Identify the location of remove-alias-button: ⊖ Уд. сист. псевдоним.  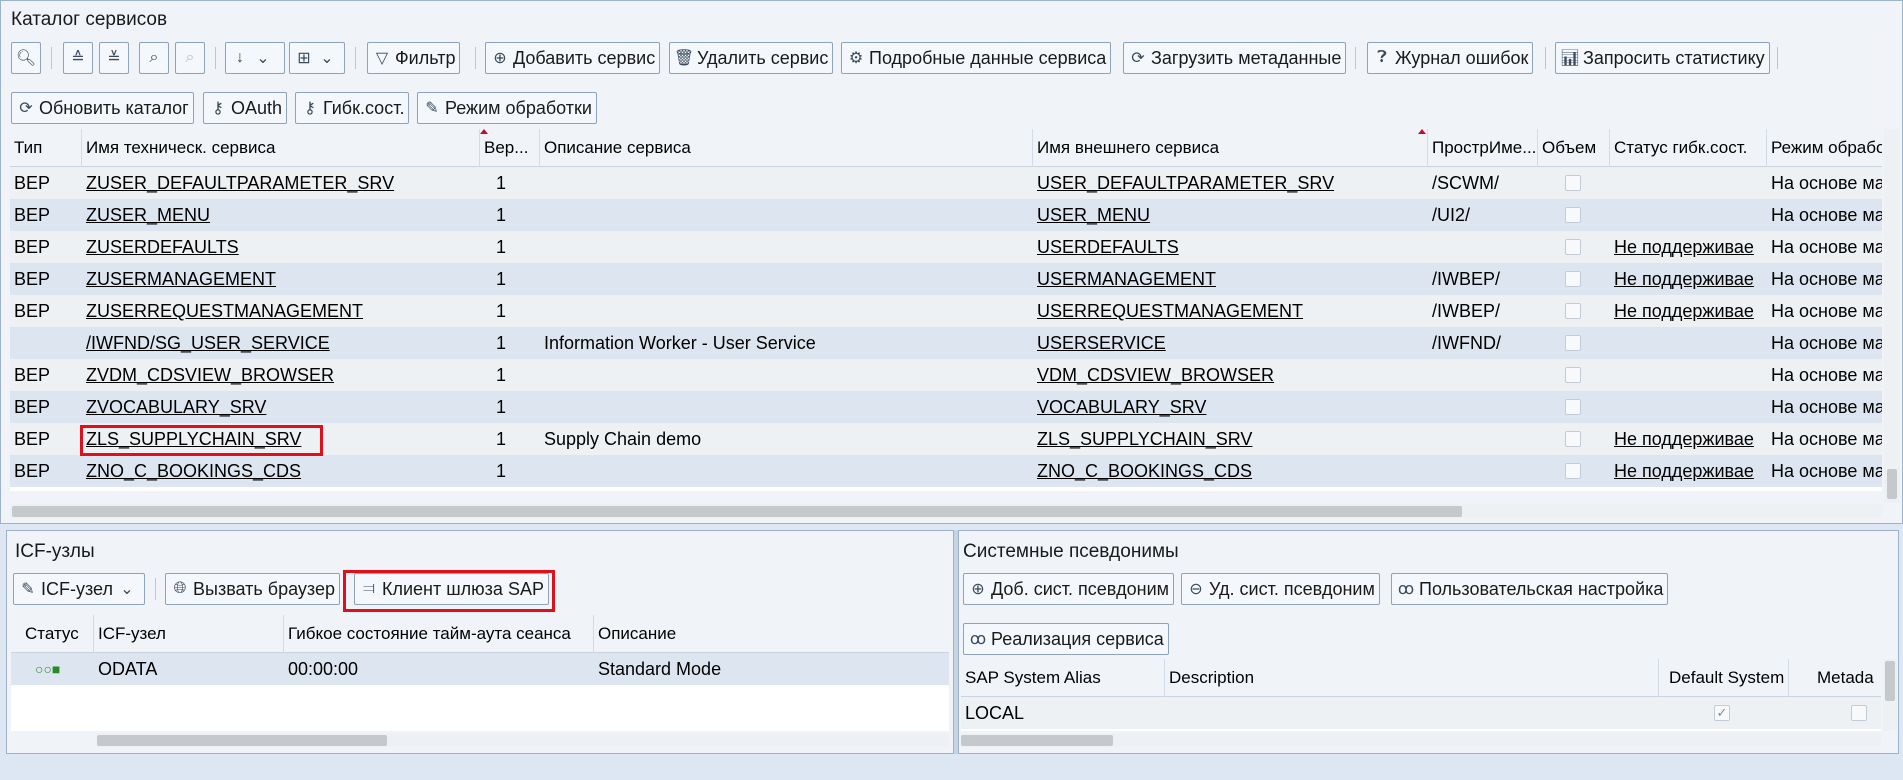
(1280, 589).